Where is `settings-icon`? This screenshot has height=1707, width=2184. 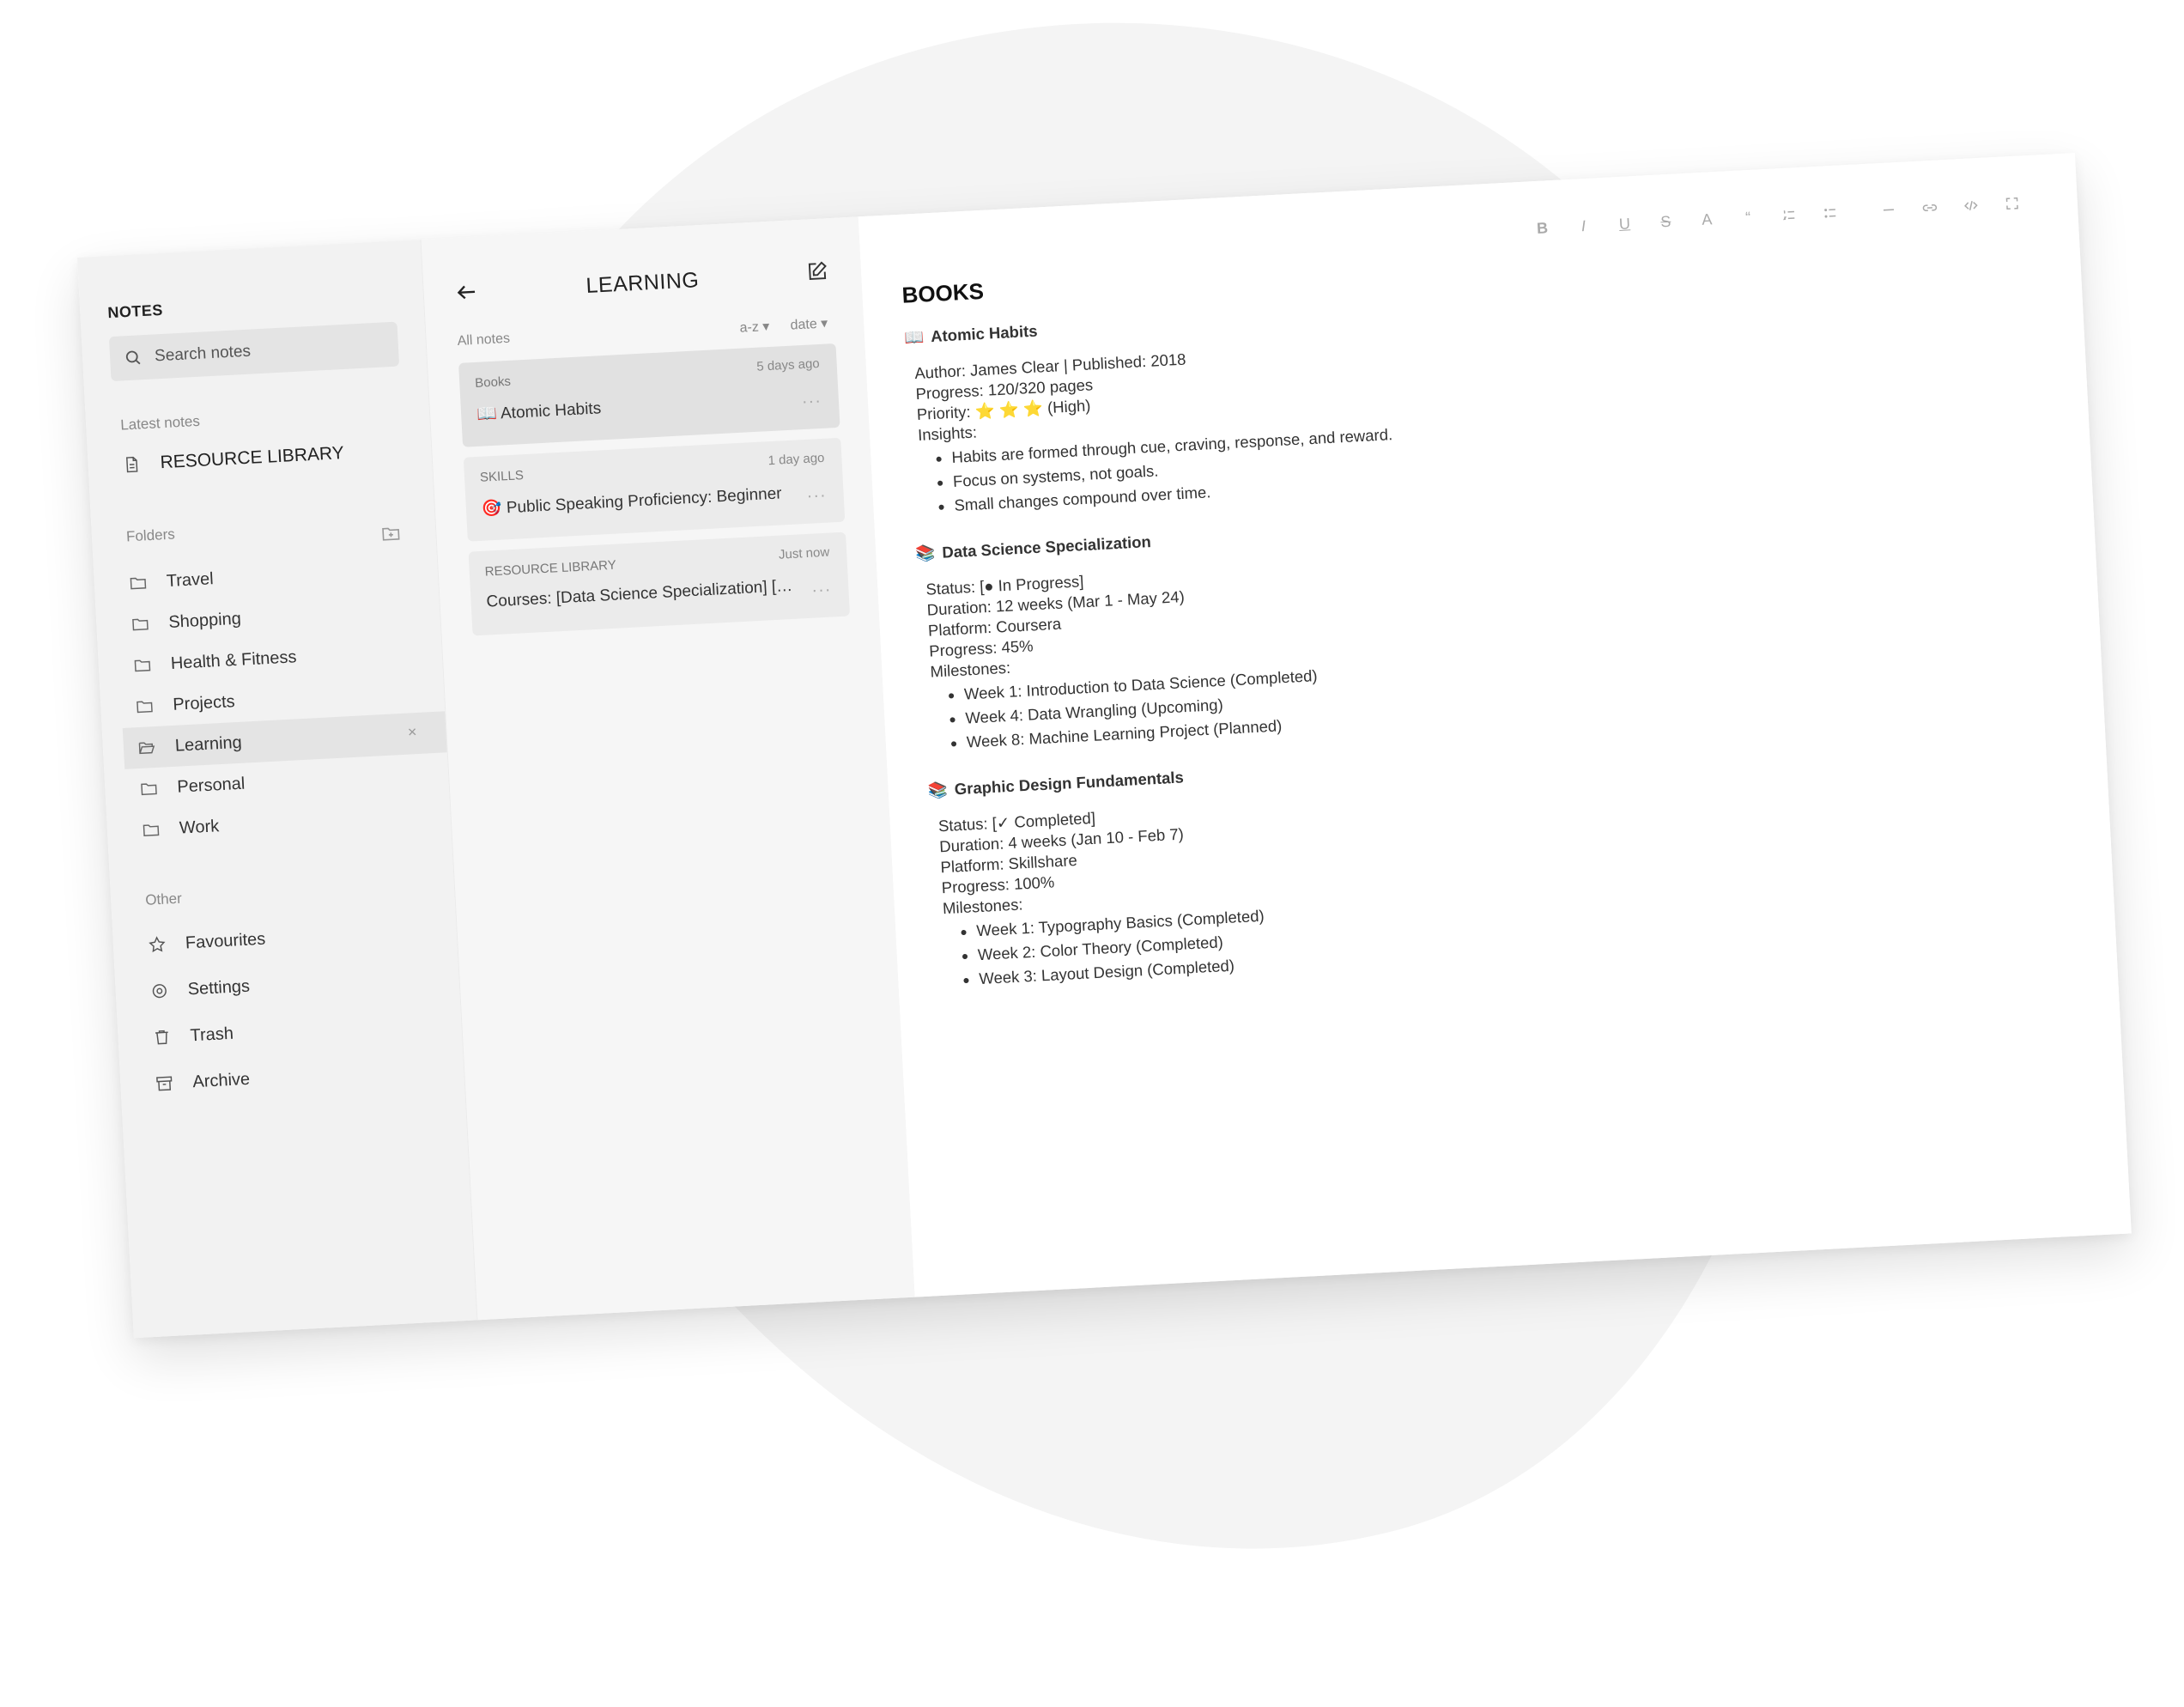 settings-icon is located at coordinates (159, 991).